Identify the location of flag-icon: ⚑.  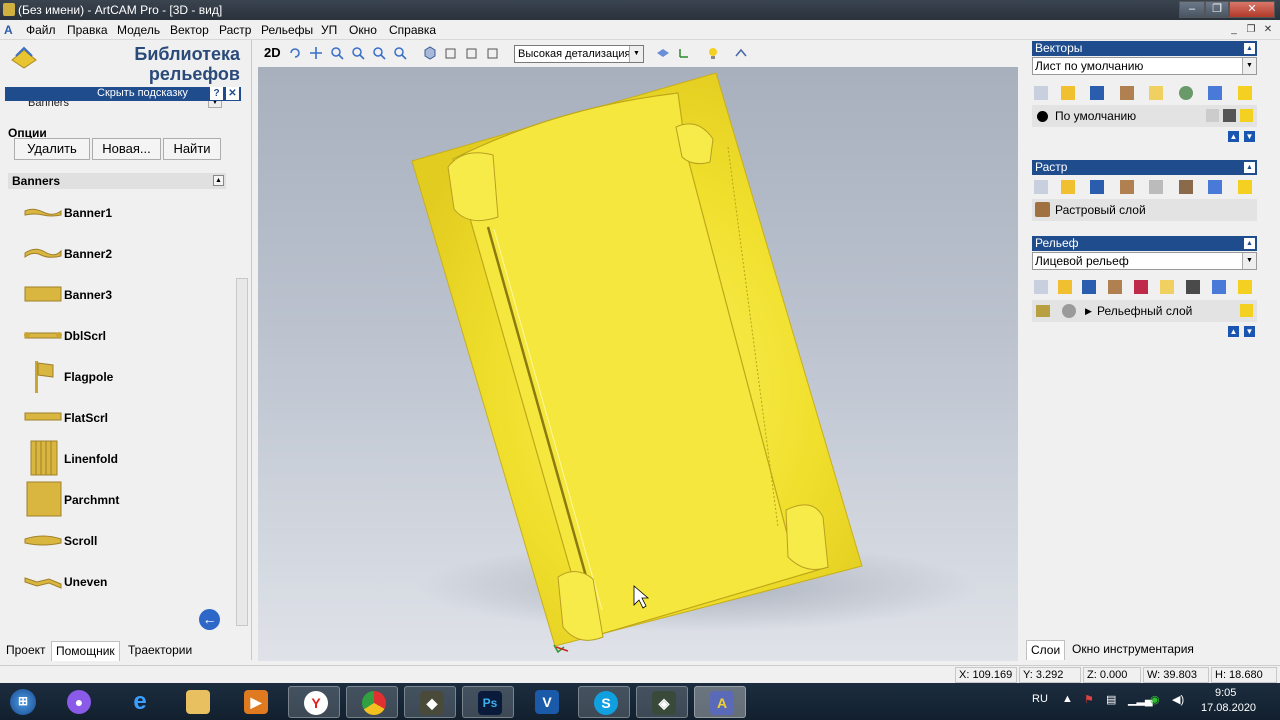
(1089, 699).